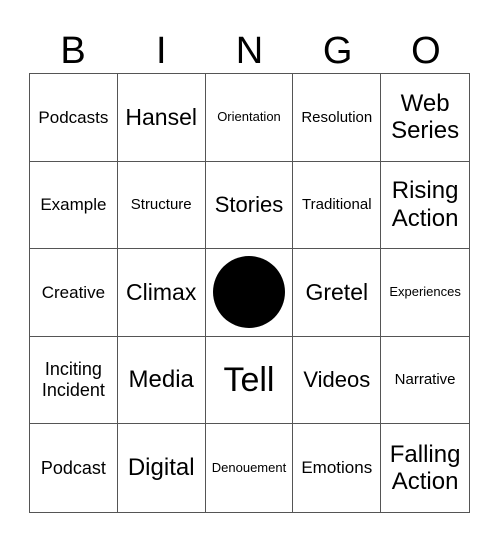 This screenshot has height=544, width=500. What do you see at coordinates (425, 381) in the screenshot?
I see `bingo-cell: Narrative` at bounding box center [425, 381].